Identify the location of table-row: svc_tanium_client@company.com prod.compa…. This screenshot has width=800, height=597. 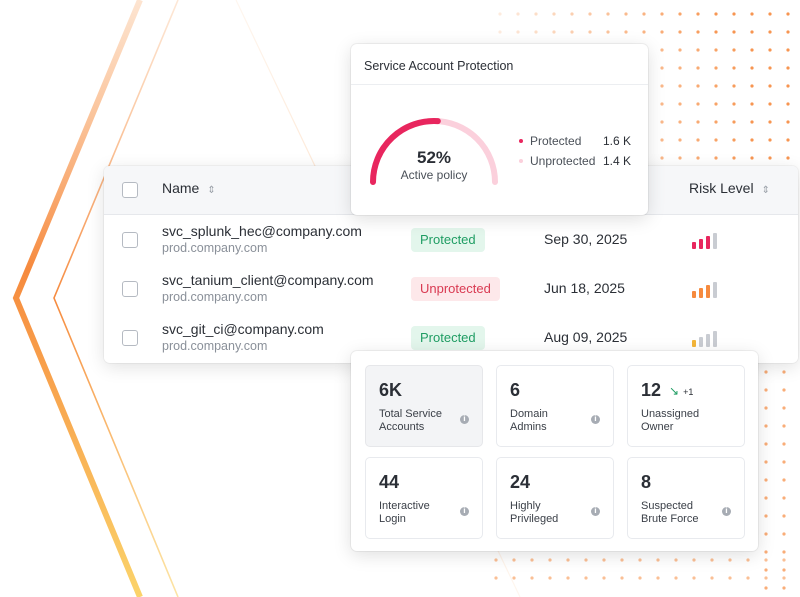
(451, 289).